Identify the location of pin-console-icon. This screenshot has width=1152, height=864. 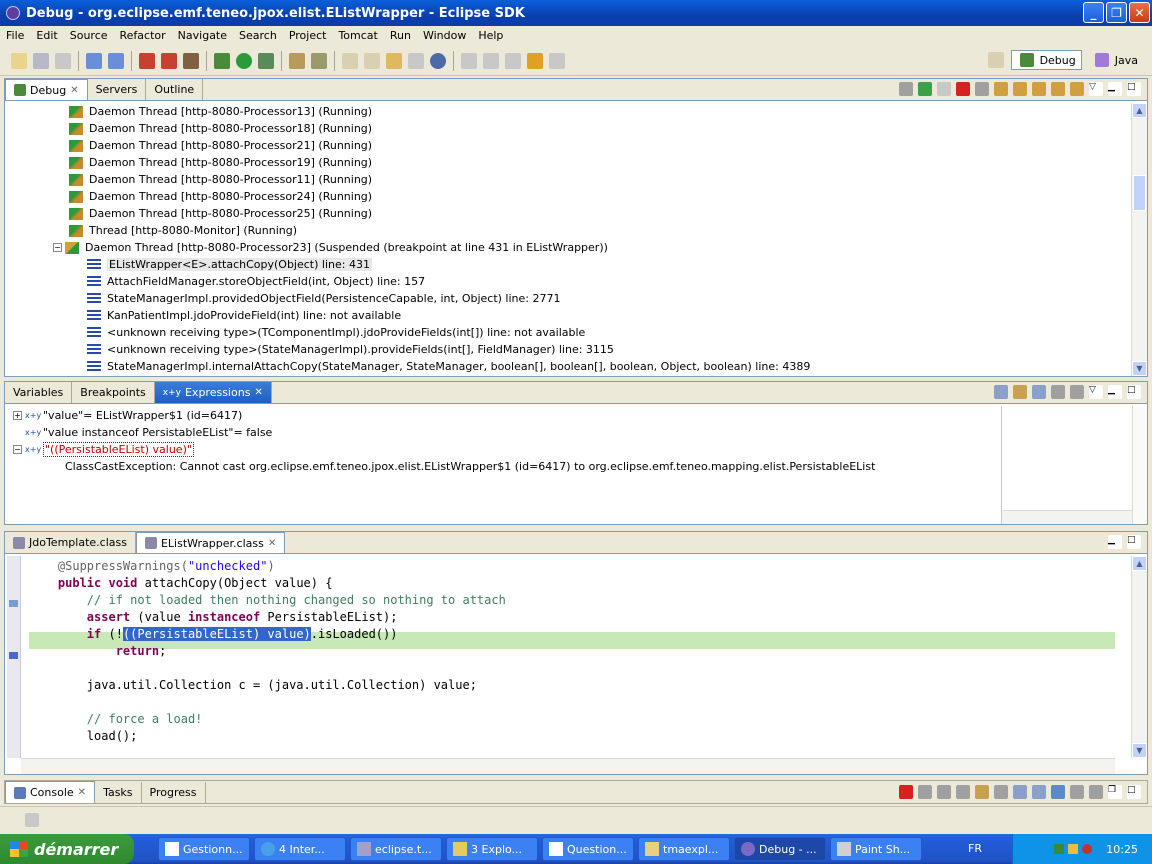
(1058, 792).